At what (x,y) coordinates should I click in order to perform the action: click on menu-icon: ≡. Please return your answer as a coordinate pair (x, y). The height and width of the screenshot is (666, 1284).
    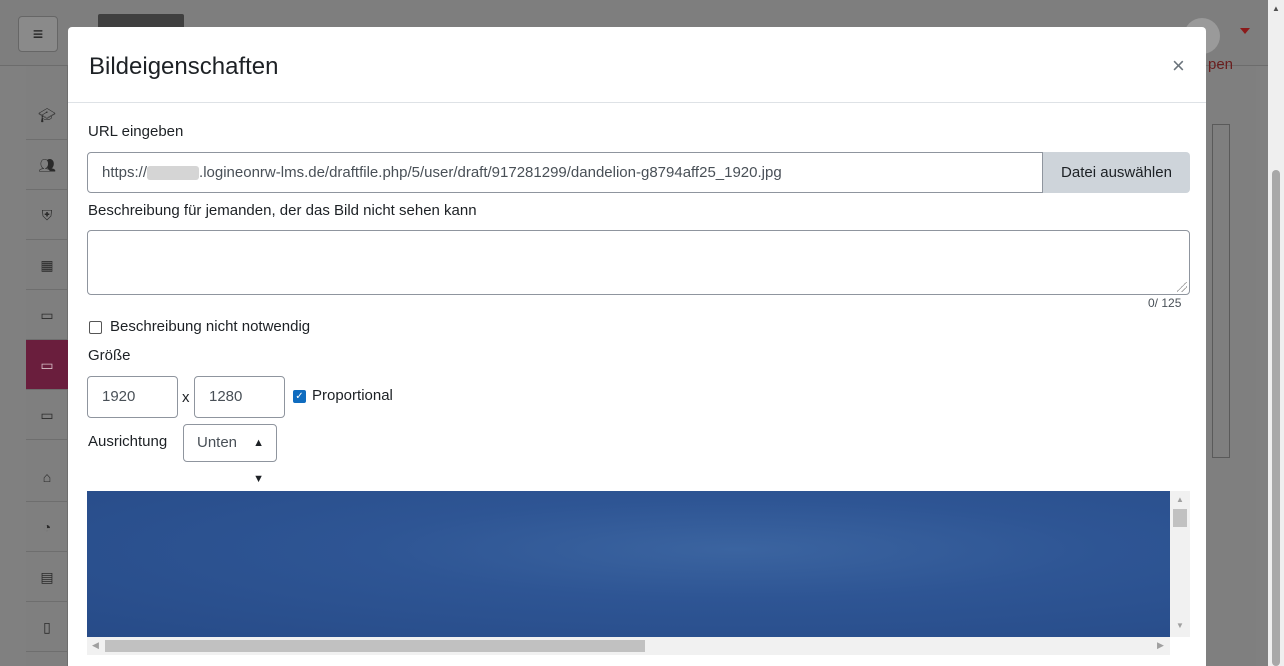
    Looking at the image, I should click on (38, 34).